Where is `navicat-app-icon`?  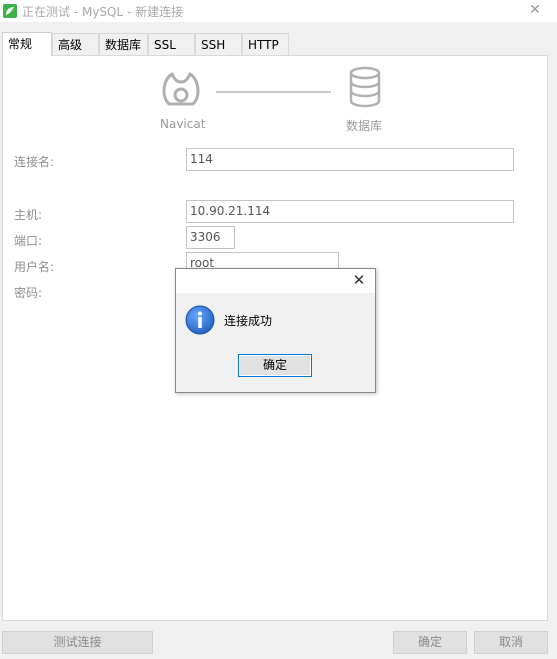 navicat-app-icon is located at coordinates (10, 11).